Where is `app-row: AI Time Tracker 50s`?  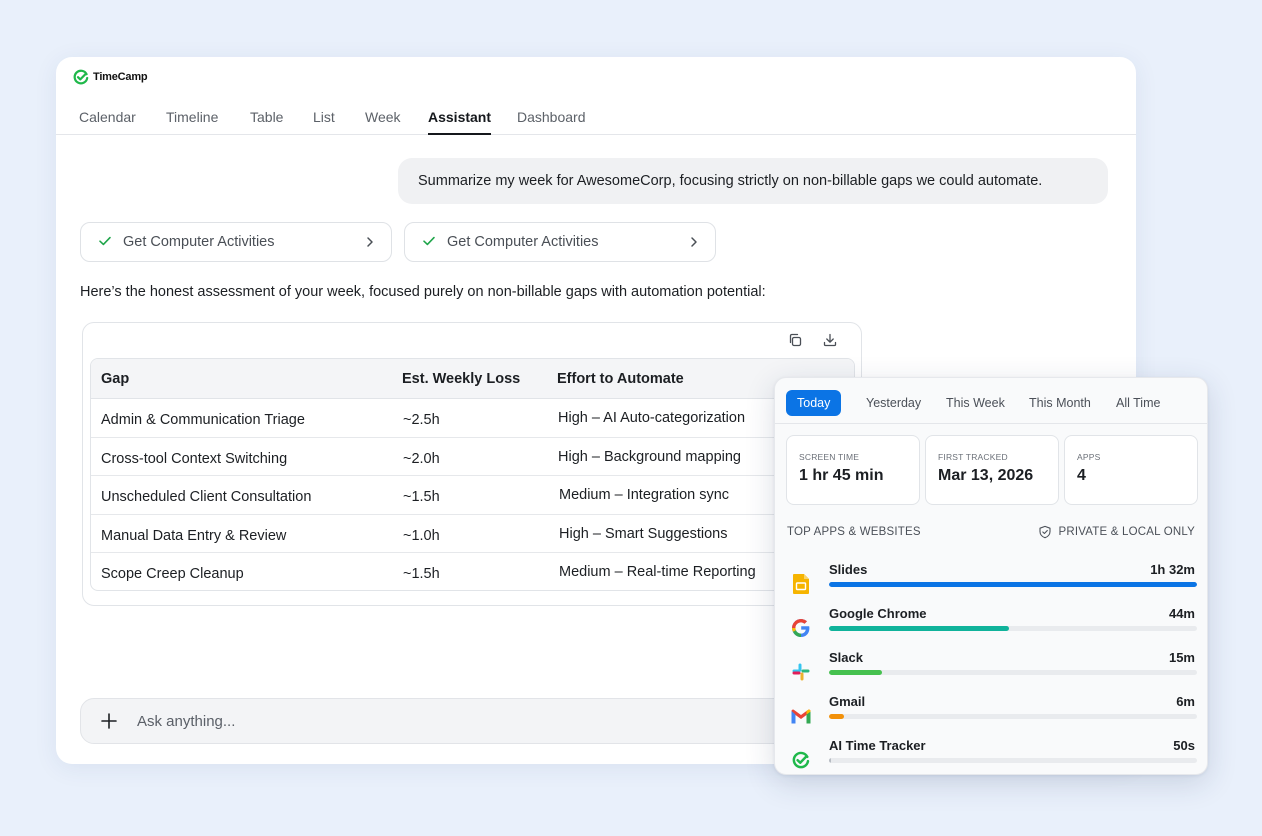
app-row: AI Time Tracker 50s is located at coordinates (991, 760).